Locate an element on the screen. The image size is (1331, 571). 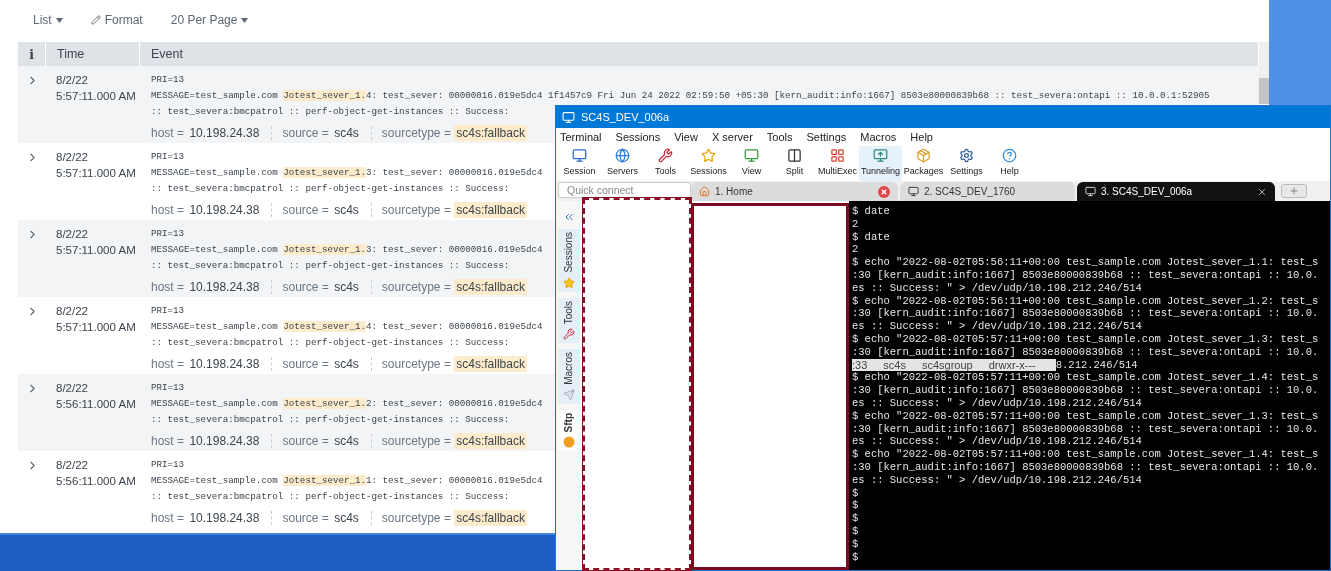
event-message: MESSAGE=test_sample.com Jotest_sever_1.4: test_sever: 00000016.019e5dc4 1f1457c9 Fri Jun 24 2022 02:59:50 +05:30 [kern_audit:info:1667] 8503e80000839b68 :: test_severa:ontapi :: 10.0.0.1:52905 is located at coordinates (680, 96).